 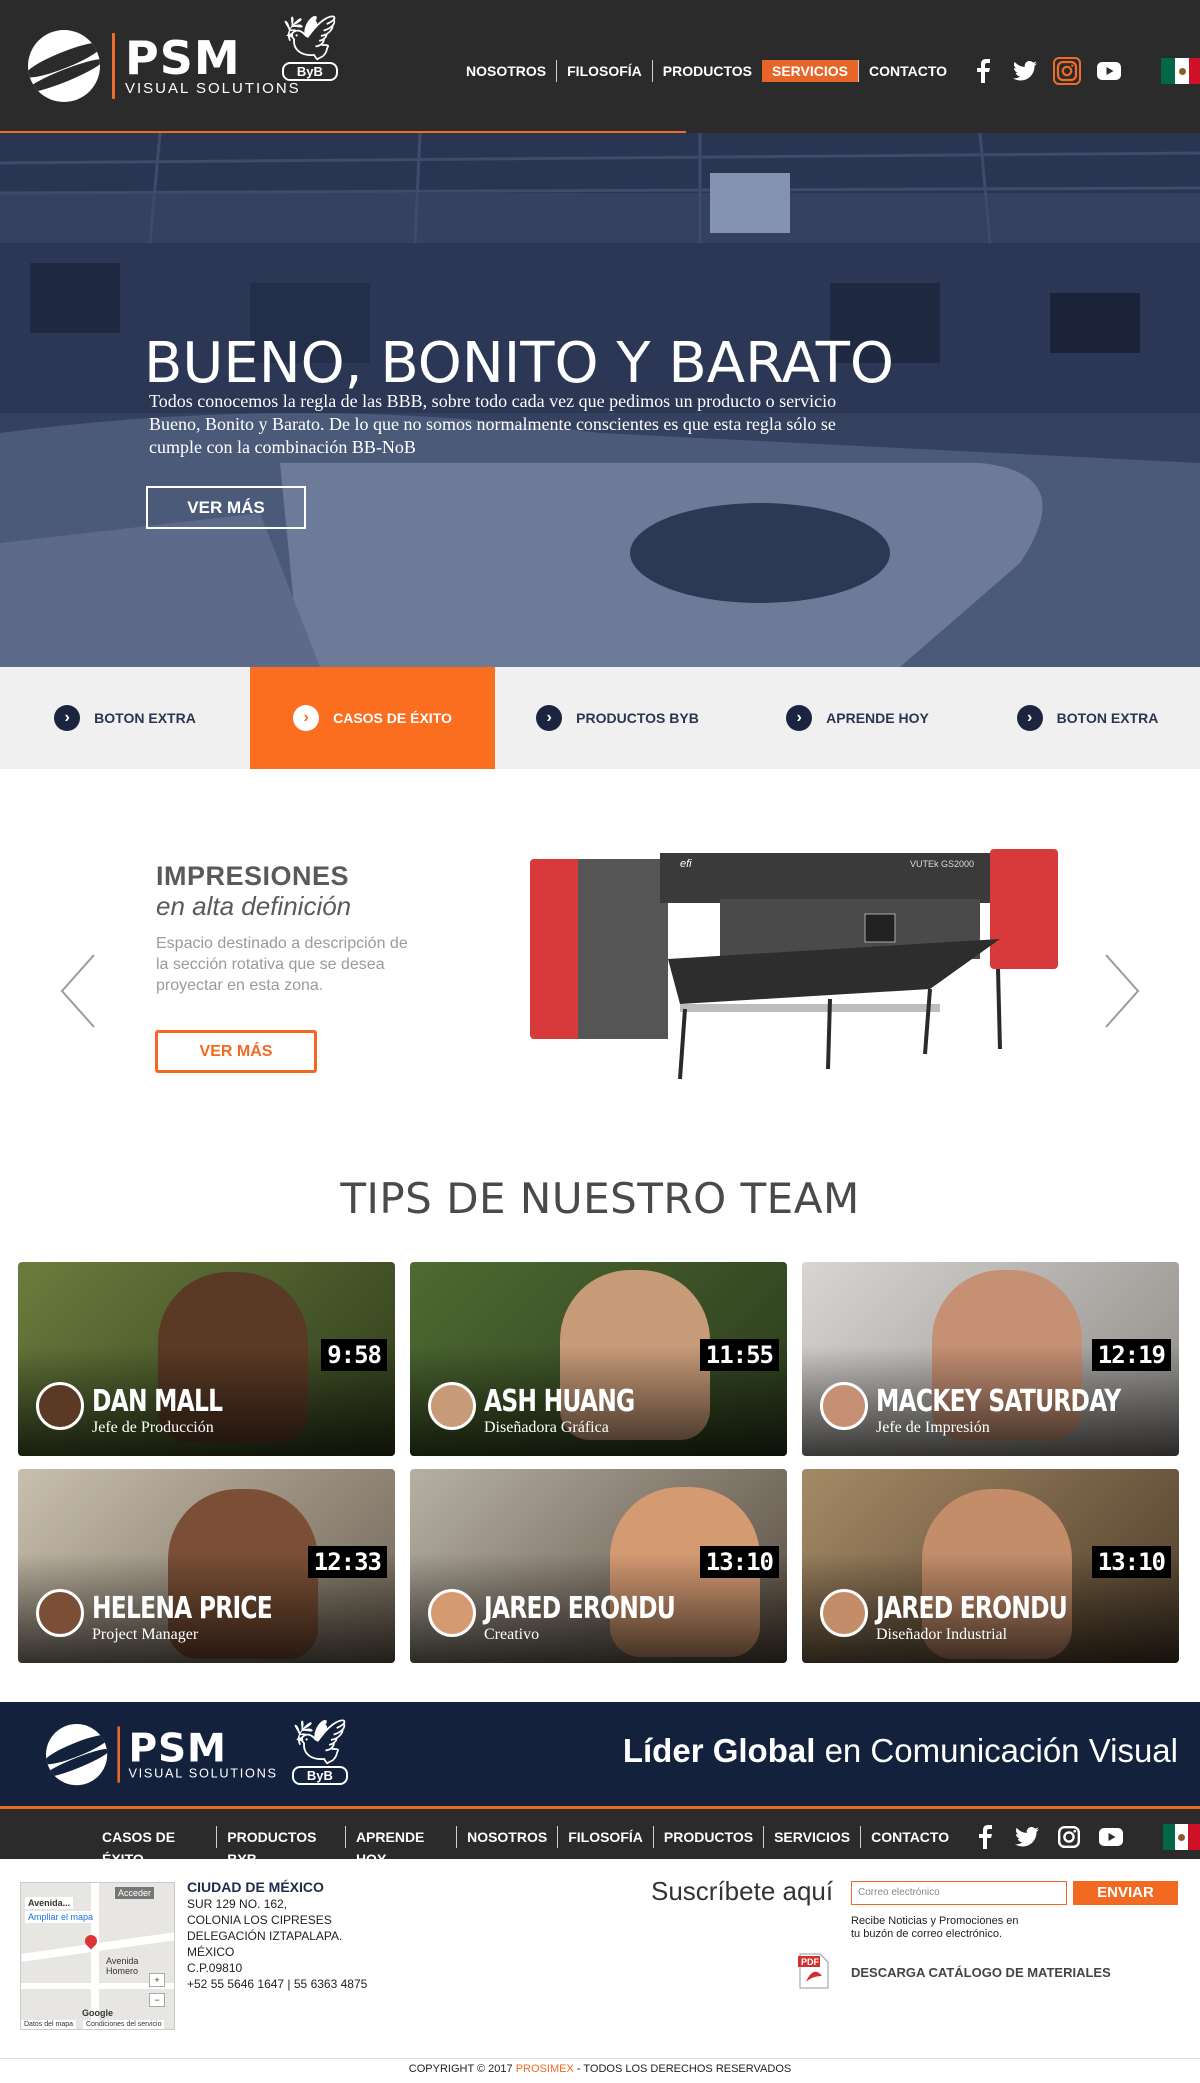 I want to click on footer-social-links, so click(x=1048, y=1837).